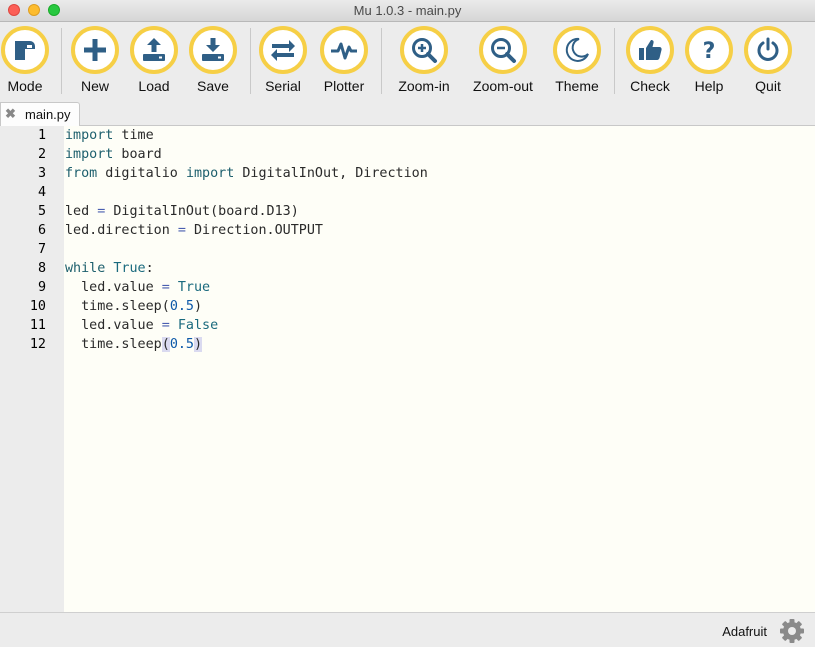 This screenshot has width=815, height=647. What do you see at coordinates (424, 50) in the screenshot?
I see `zoom-in-icon` at bounding box center [424, 50].